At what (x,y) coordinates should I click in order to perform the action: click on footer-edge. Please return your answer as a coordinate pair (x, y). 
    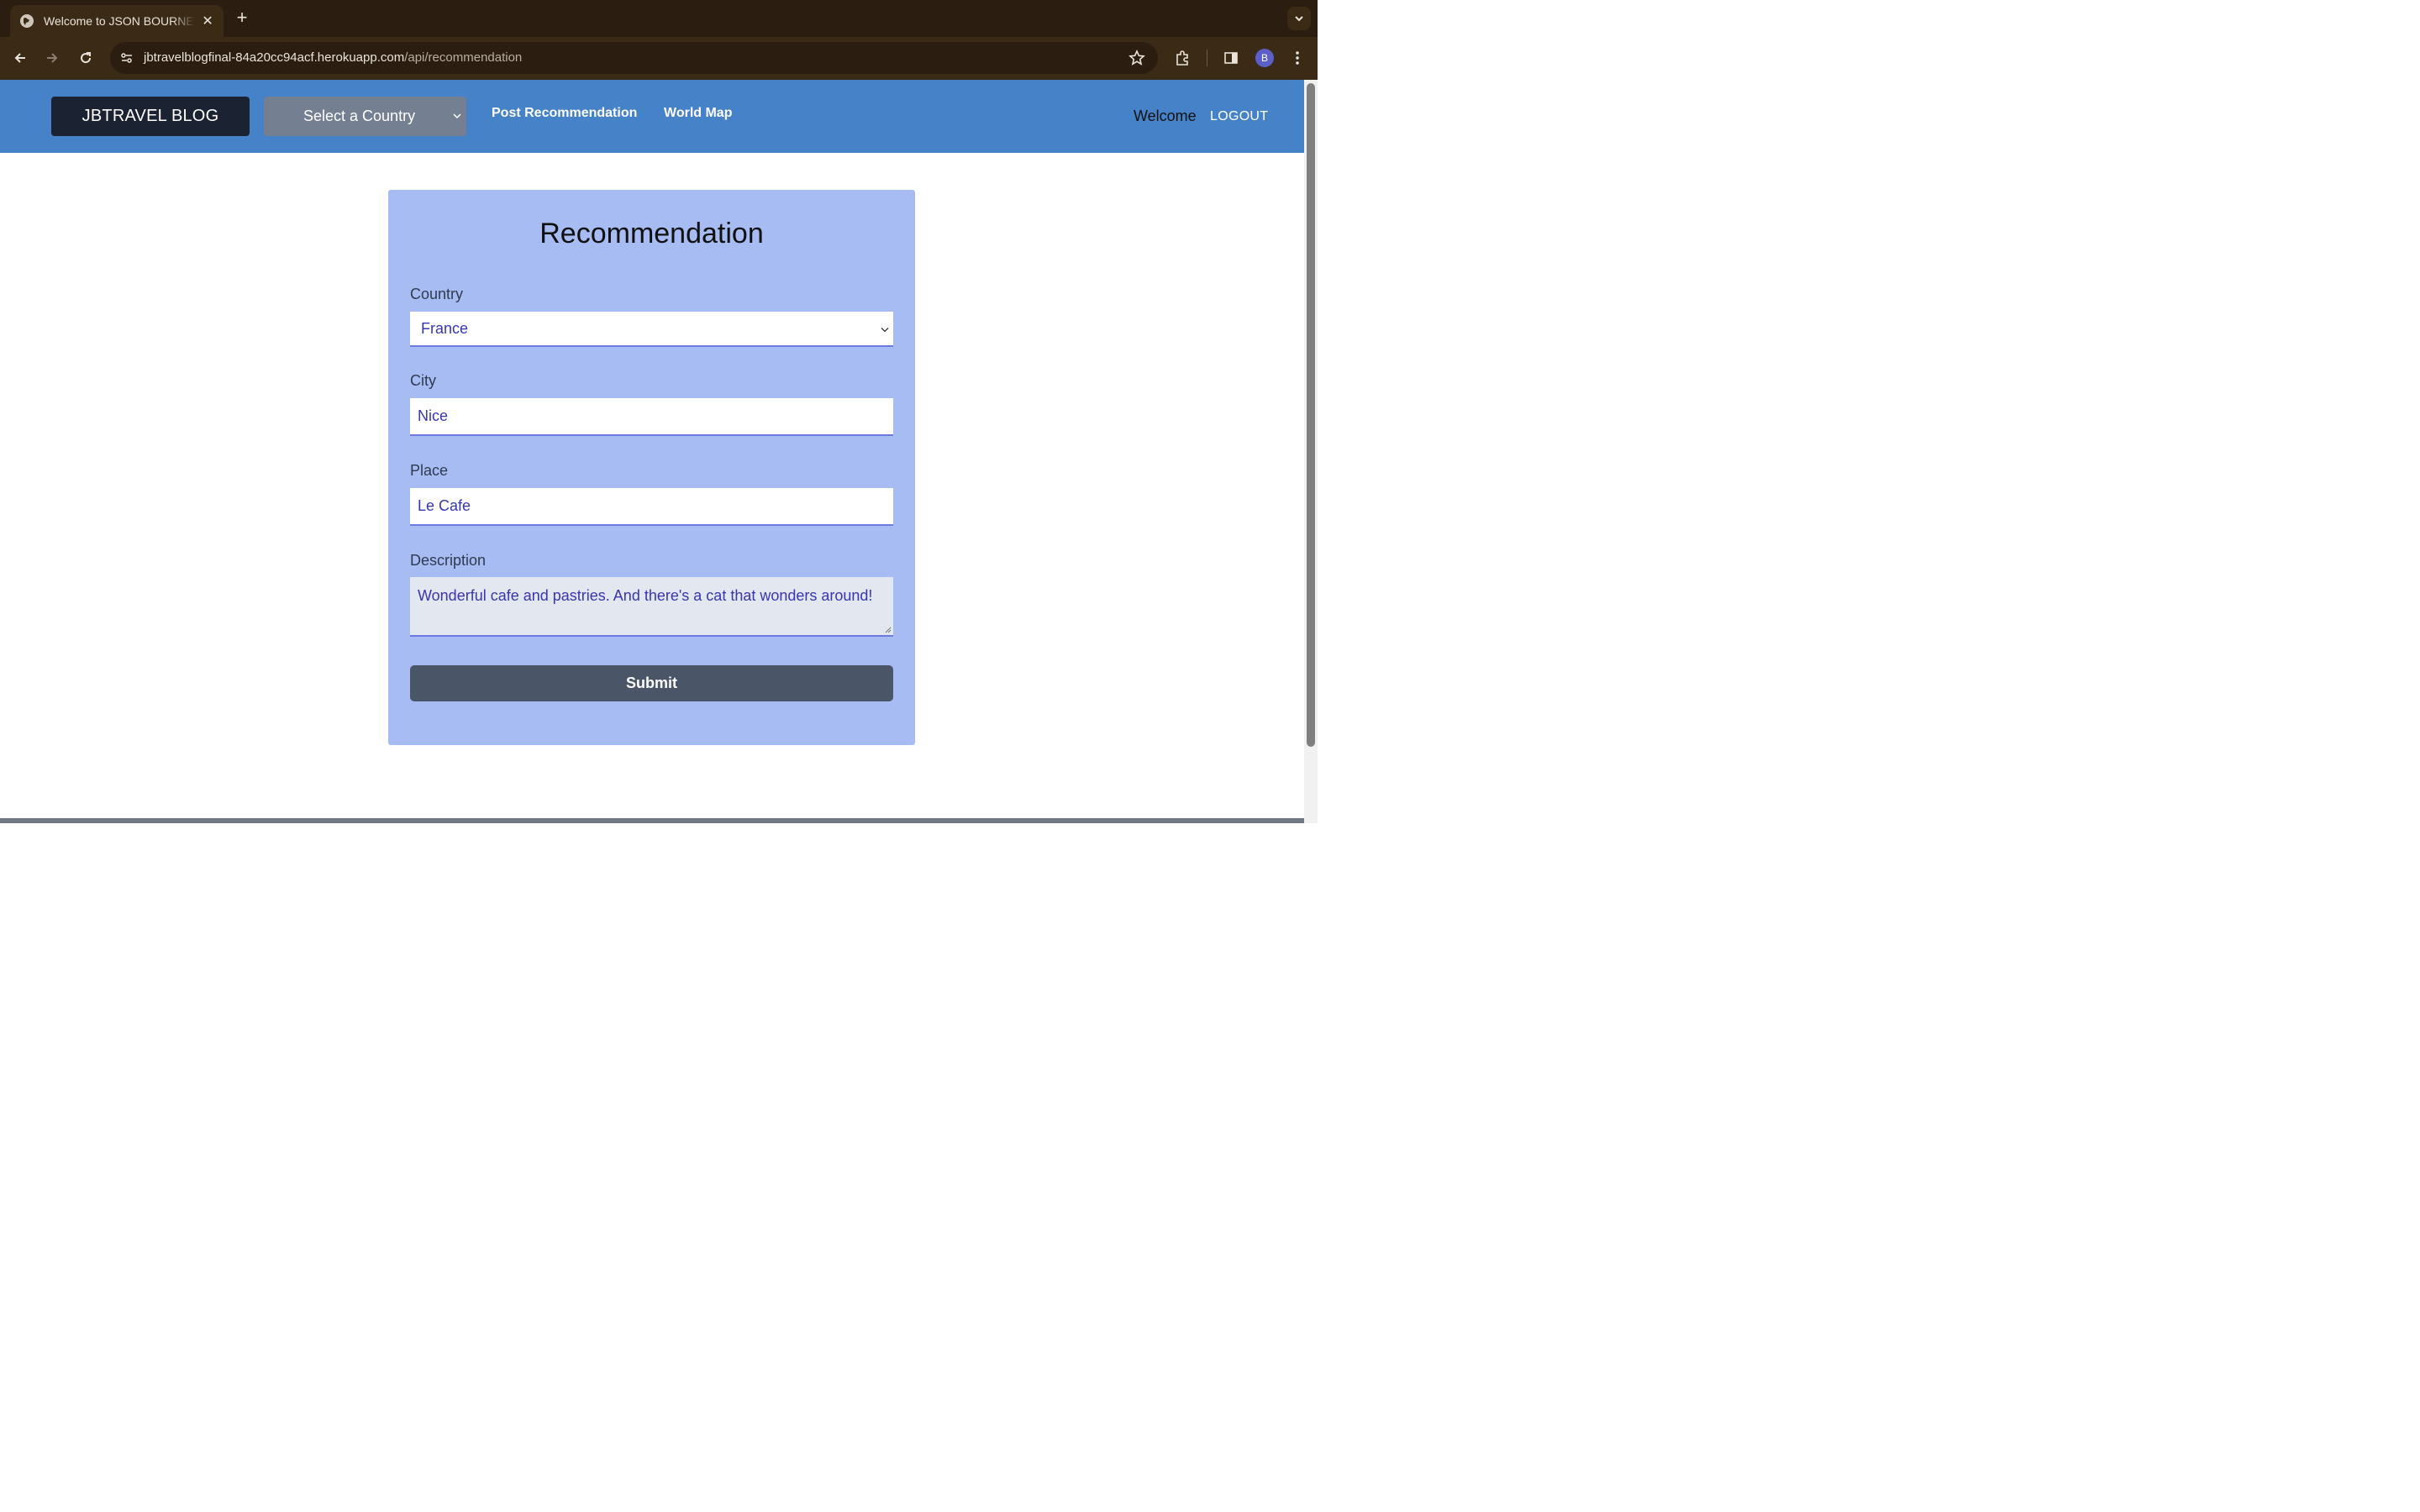
    Looking at the image, I should click on (652, 820).